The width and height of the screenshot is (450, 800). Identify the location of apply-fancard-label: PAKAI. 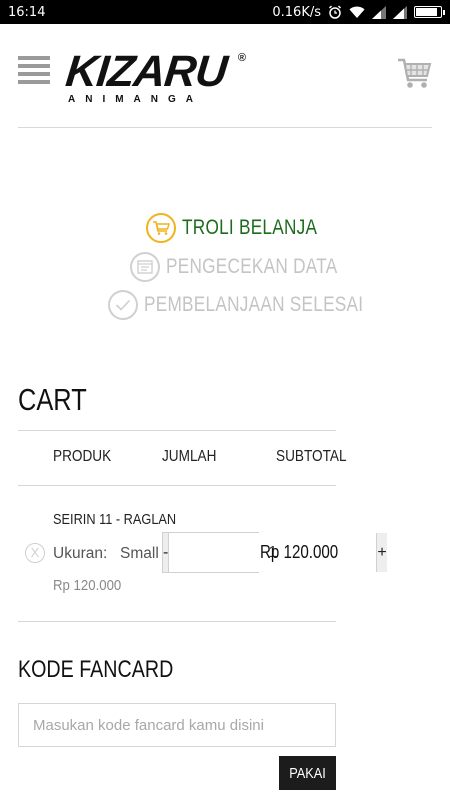
(307, 773).